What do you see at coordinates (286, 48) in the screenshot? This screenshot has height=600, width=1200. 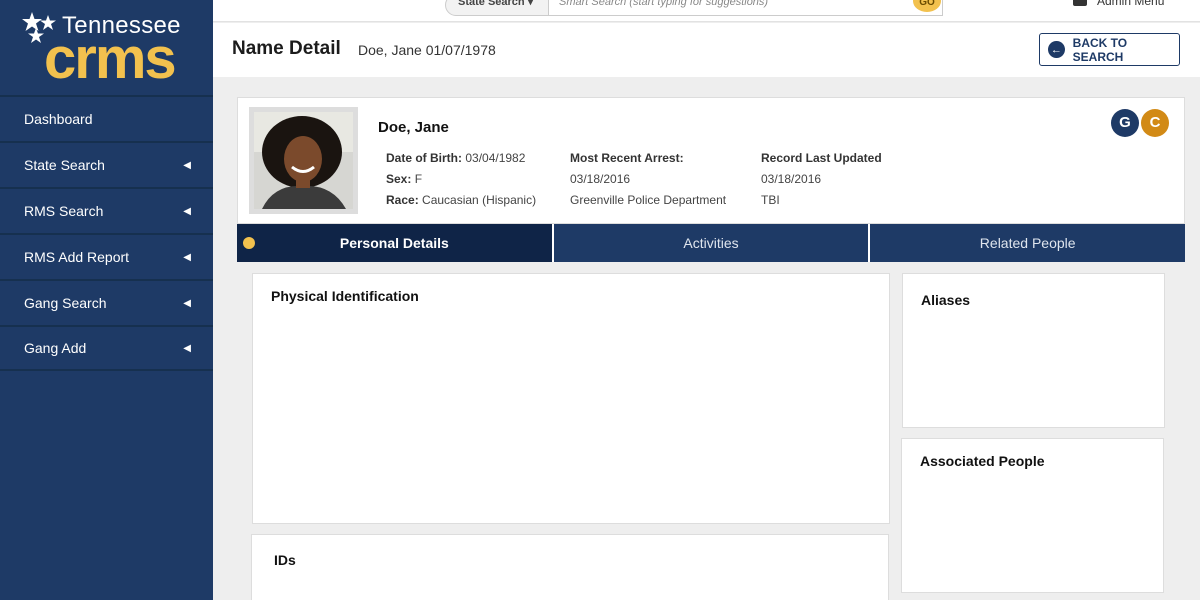 I see `page-title: Name Detail` at bounding box center [286, 48].